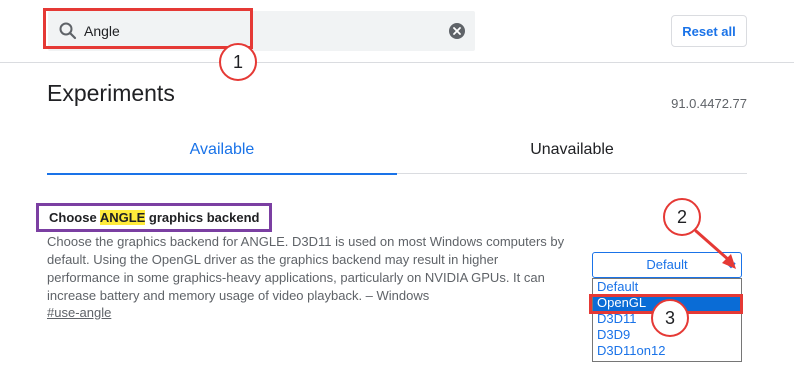 This screenshot has height=374, width=794. Describe the element at coordinates (111, 93) in the screenshot. I see `page-title: Experiments` at that location.